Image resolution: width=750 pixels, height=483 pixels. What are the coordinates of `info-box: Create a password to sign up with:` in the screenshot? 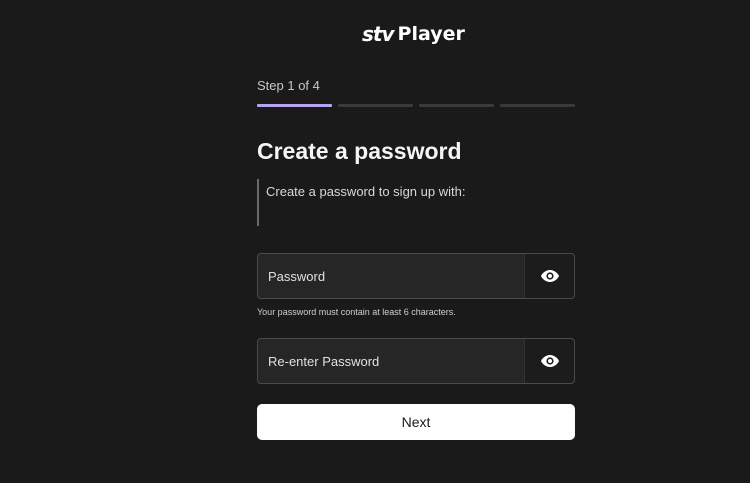 It's located at (416, 202).